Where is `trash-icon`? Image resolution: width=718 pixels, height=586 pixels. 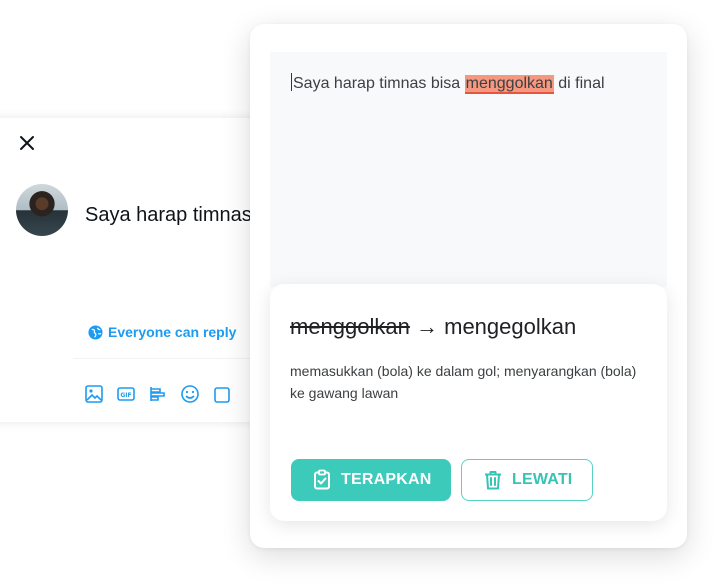 trash-icon is located at coordinates (493, 480).